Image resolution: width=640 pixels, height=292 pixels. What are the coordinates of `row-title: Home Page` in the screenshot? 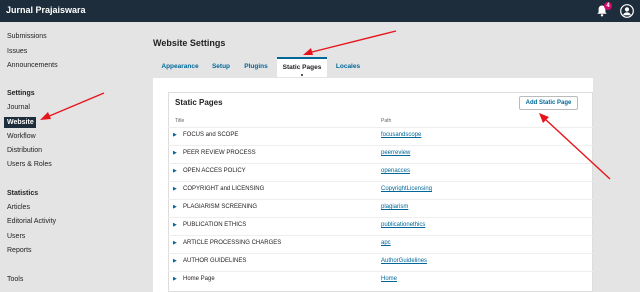 It's located at (199, 279).